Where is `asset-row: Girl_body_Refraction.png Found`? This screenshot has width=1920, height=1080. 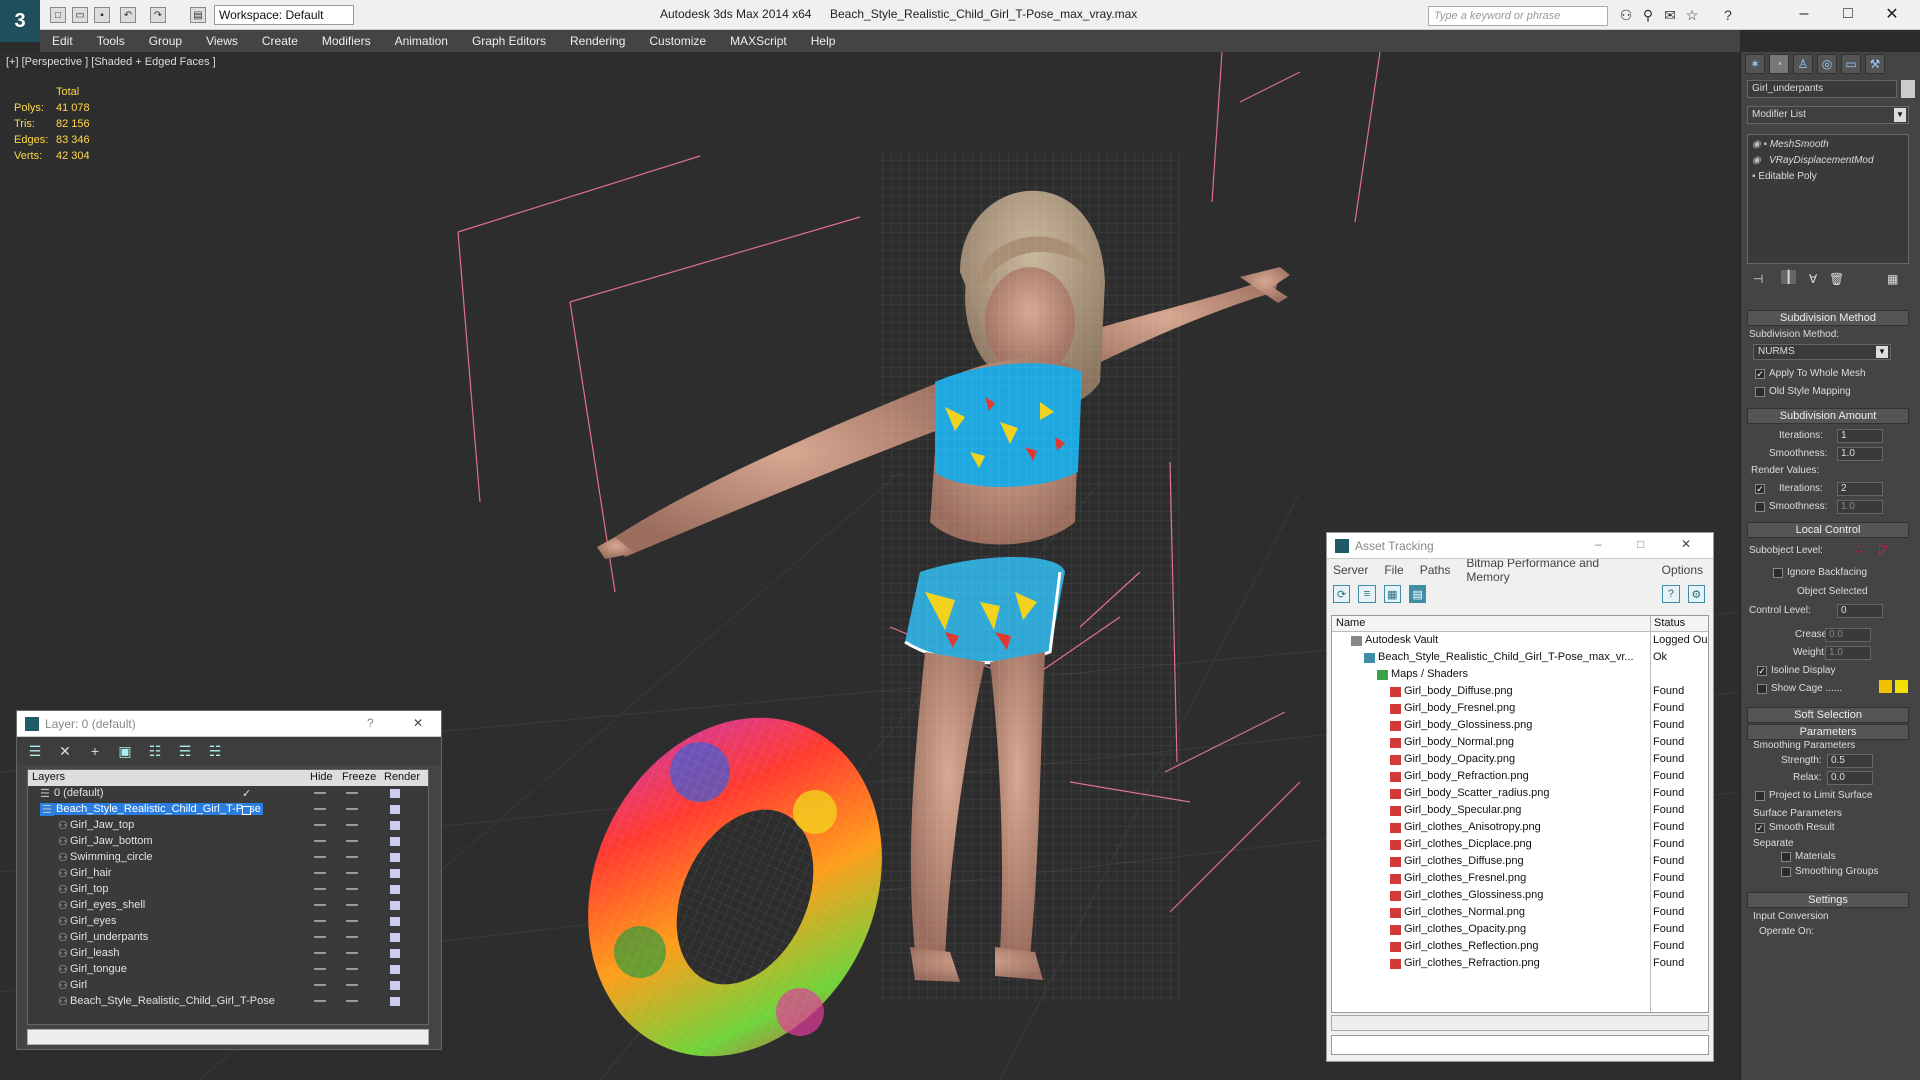 asset-row: Girl_body_Refraction.png Found is located at coordinates (1520, 776).